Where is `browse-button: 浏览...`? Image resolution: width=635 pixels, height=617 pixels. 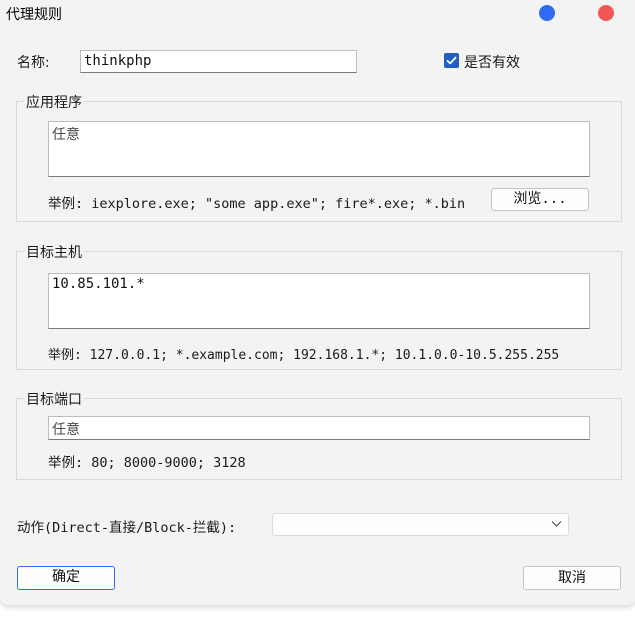 browse-button: 浏览... is located at coordinates (540, 199).